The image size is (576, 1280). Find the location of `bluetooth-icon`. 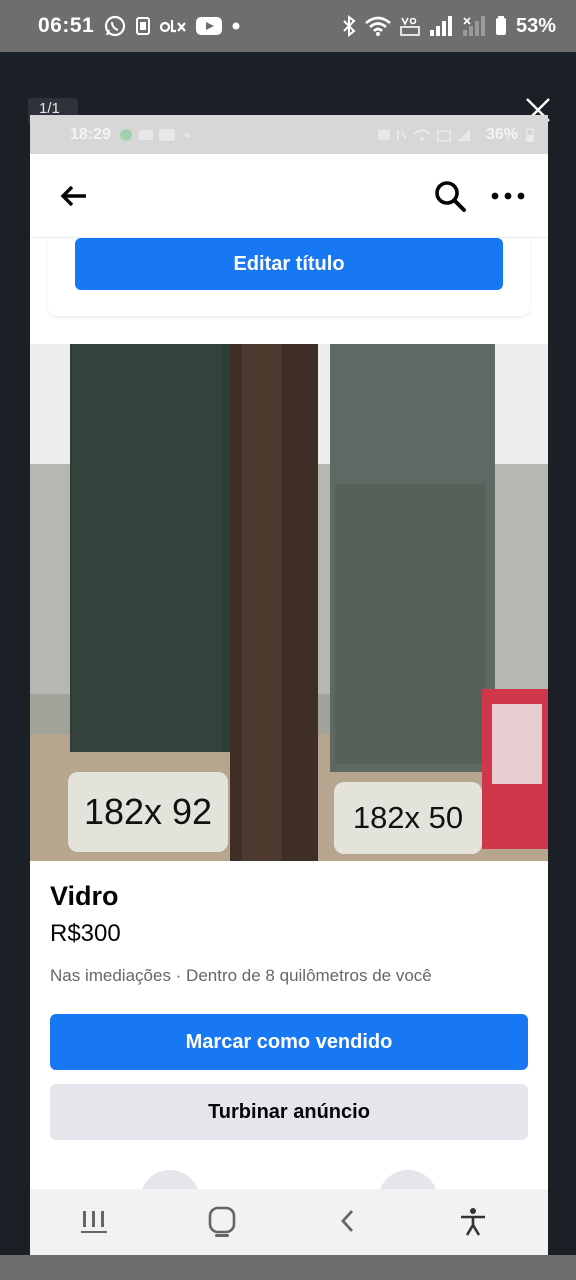

bluetooth-icon is located at coordinates (349, 26).